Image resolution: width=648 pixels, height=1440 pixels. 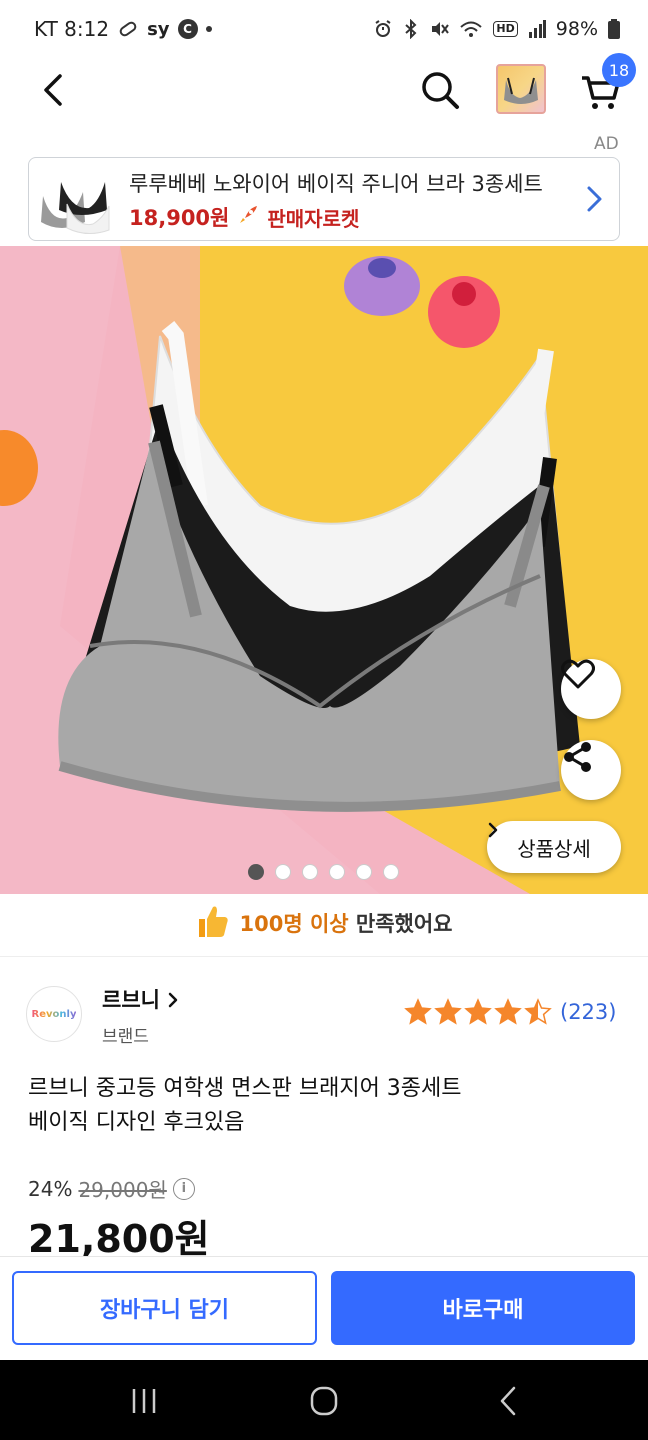 What do you see at coordinates (411, 29) in the screenshot?
I see `bluetooth-icon` at bounding box center [411, 29].